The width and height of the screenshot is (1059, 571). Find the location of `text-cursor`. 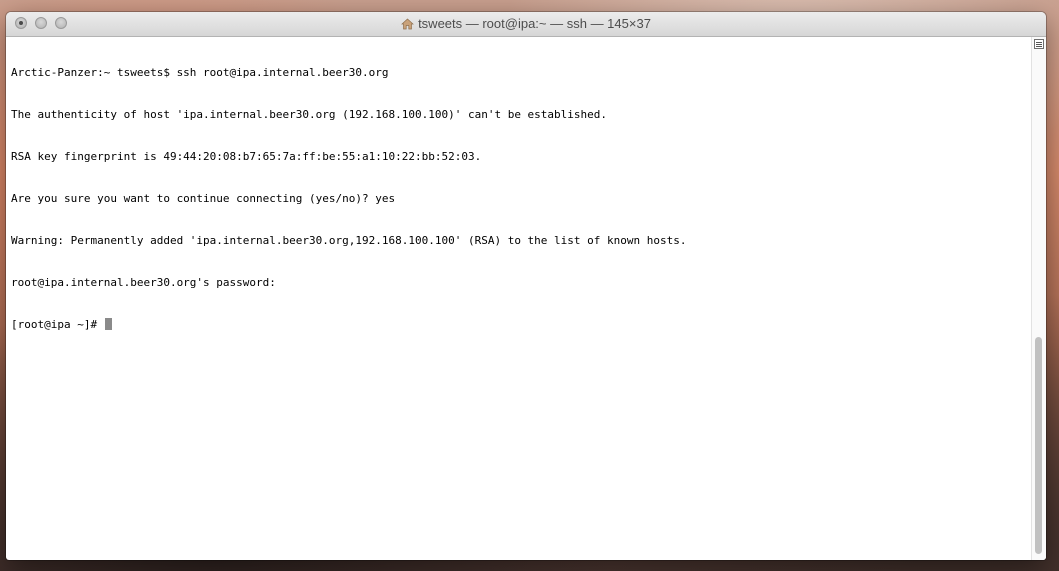

text-cursor is located at coordinates (108, 324).